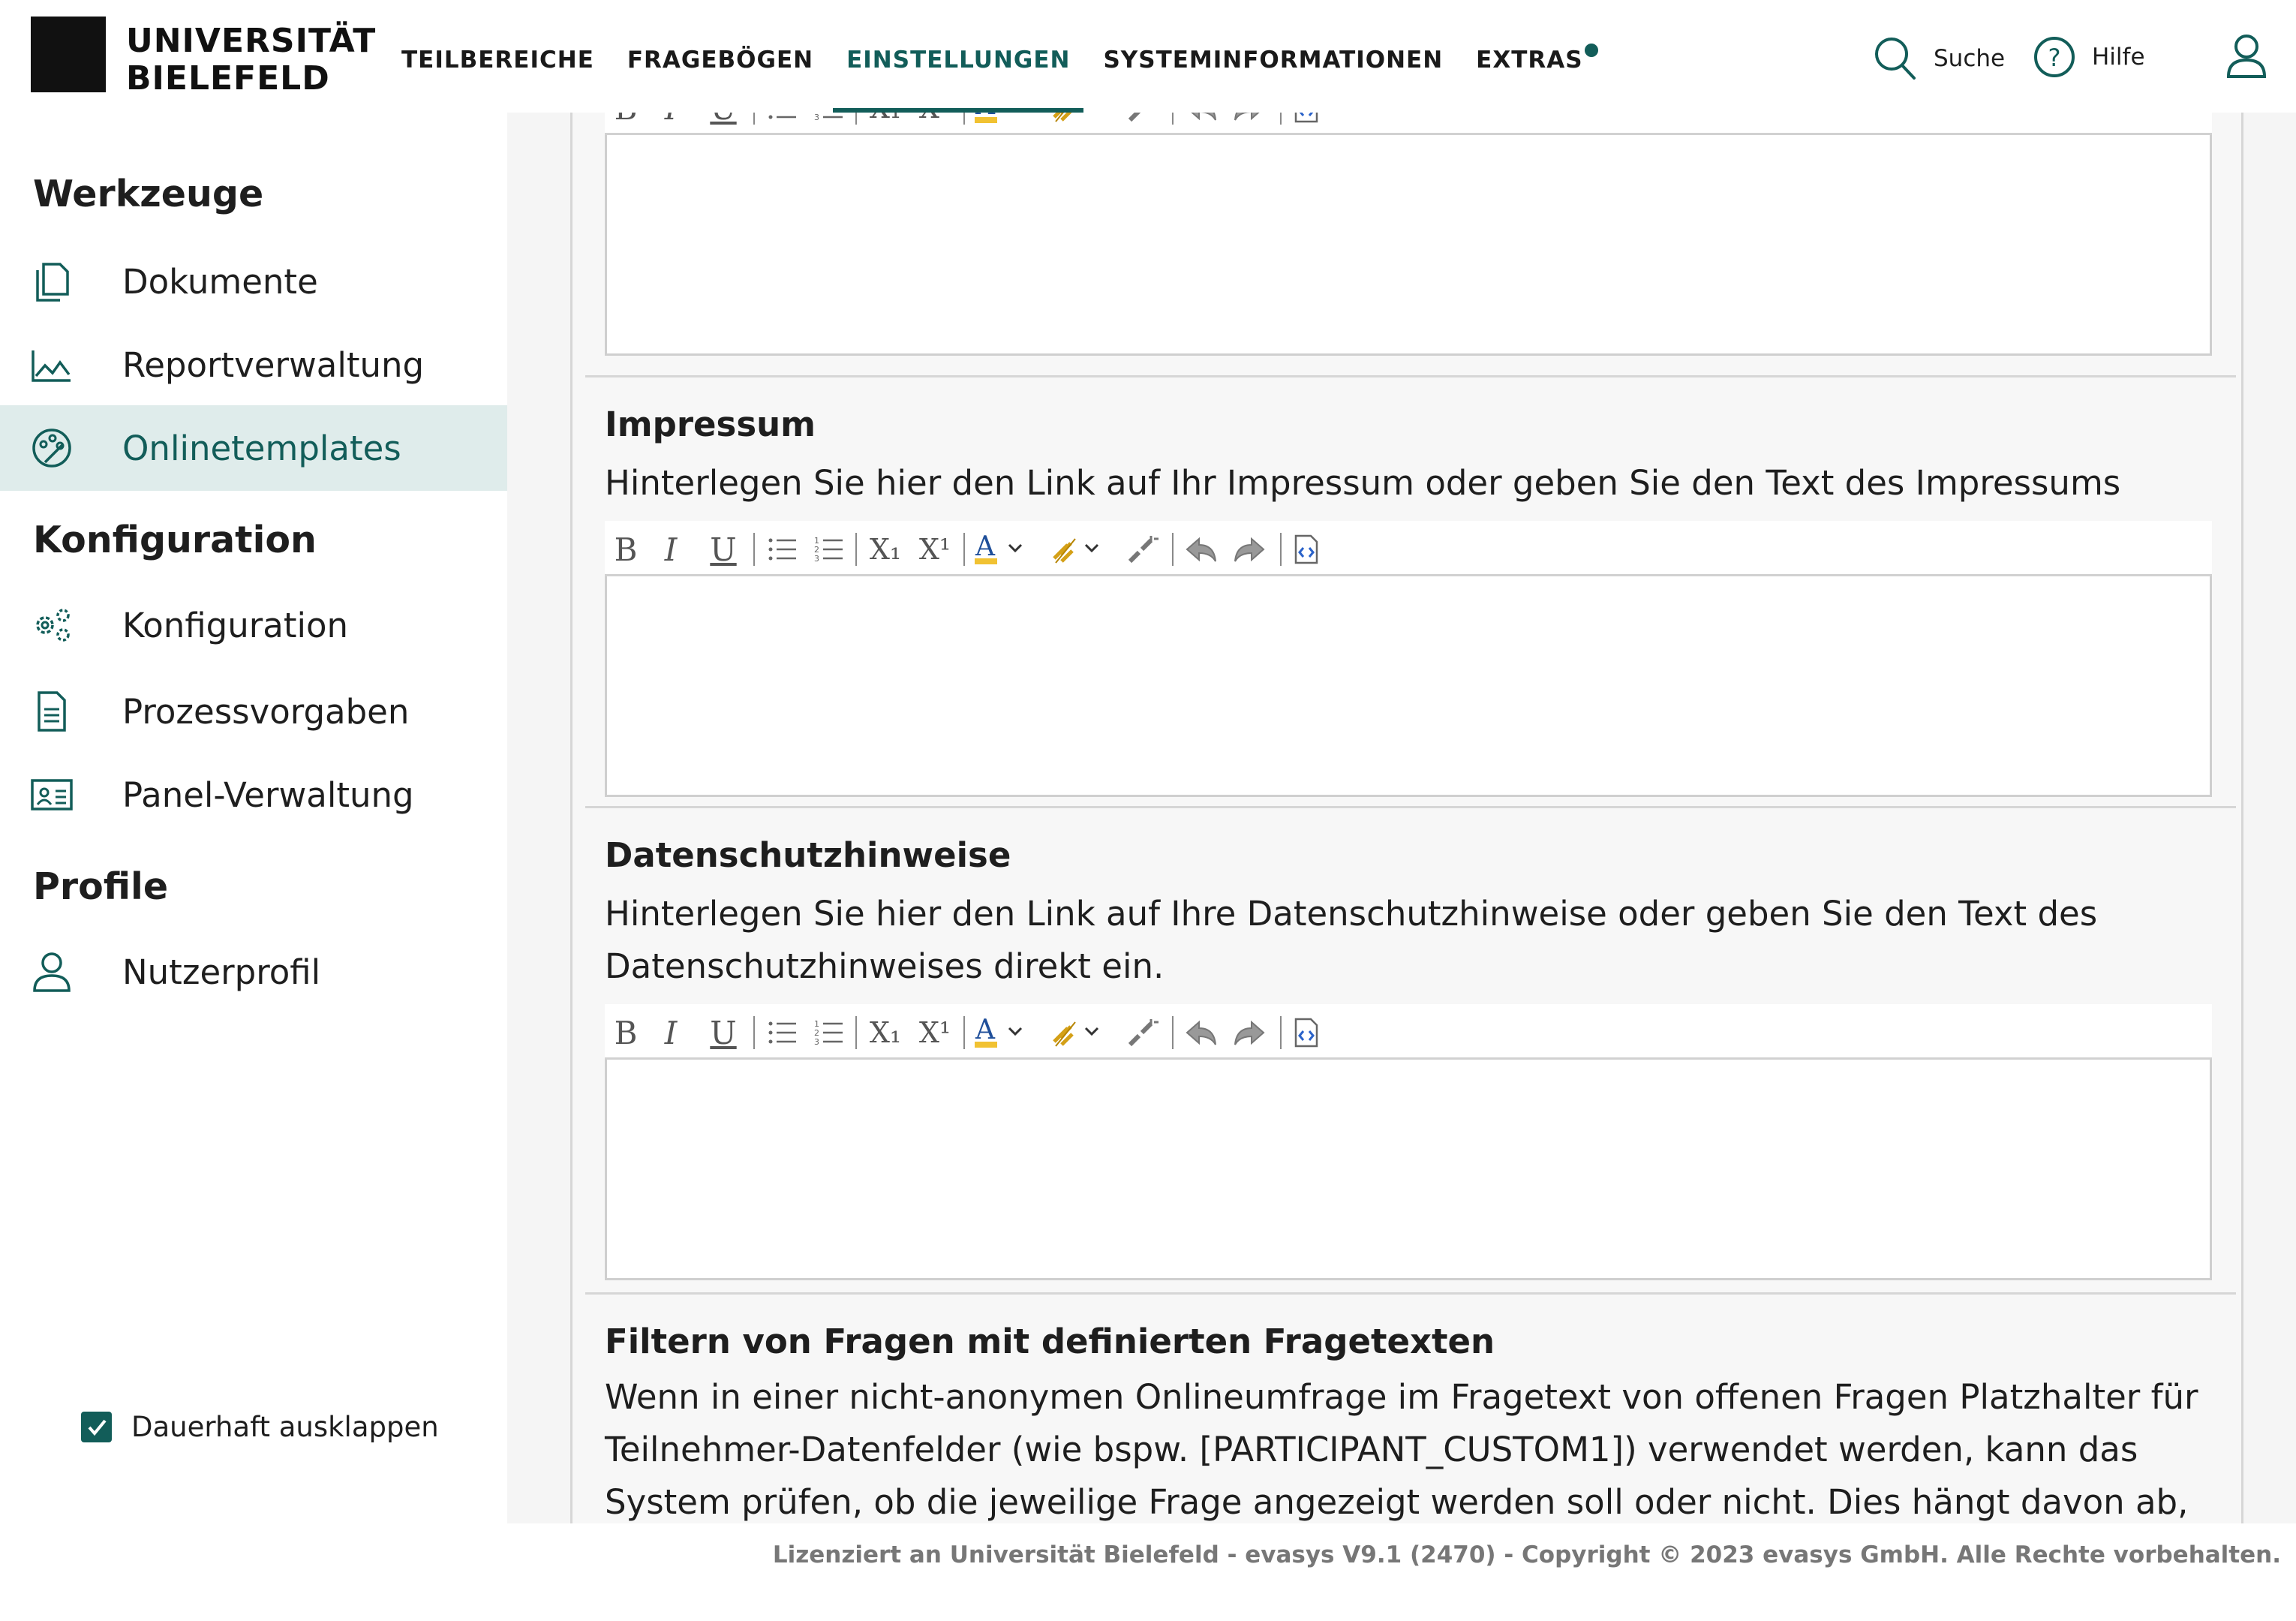 The width and height of the screenshot is (2296, 1621). I want to click on svg-text: 3, so click(816, 117).